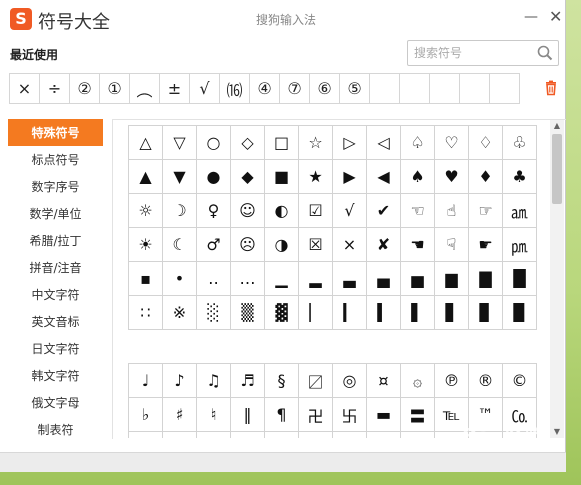 Image resolution: width=581 pixels, height=485 pixels. Describe the element at coordinates (551, 88) in the screenshot. I see `trash-icon` at that location.